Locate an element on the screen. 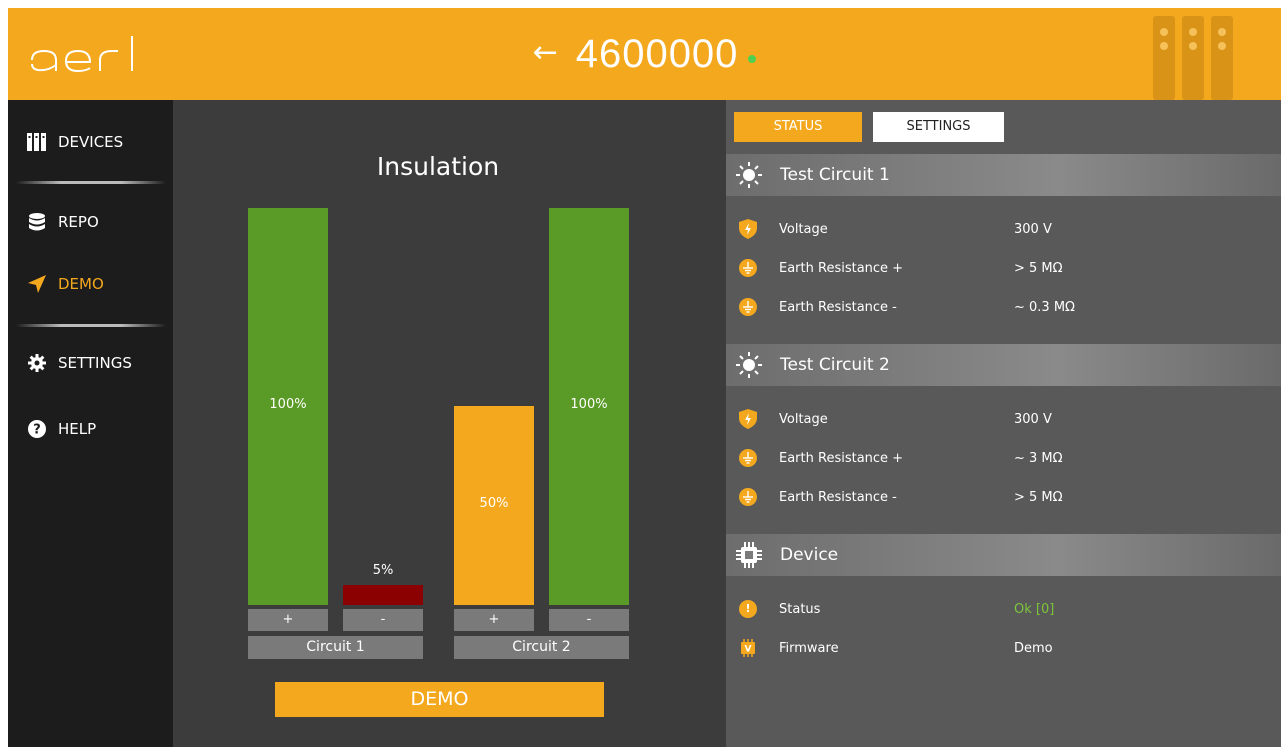  sidebar-item-label: HELP is located at coordinates (77, 429).